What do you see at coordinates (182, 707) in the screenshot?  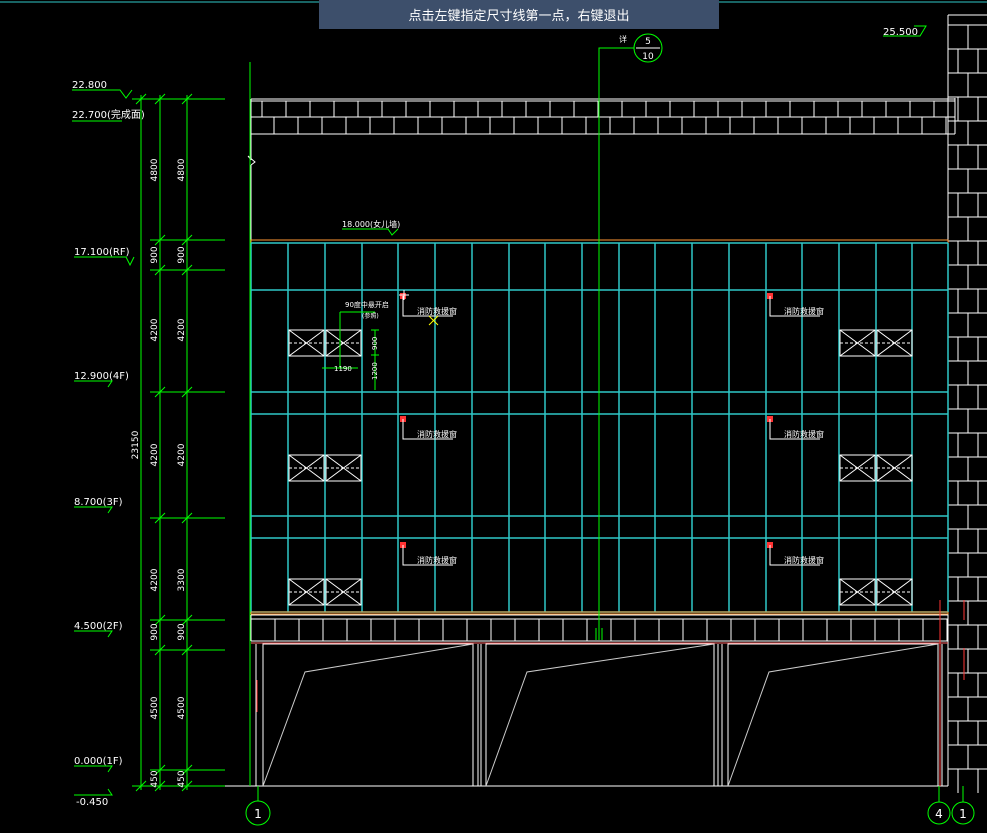 I see `dim-inner: 4500` at bounding box center [182, 707].